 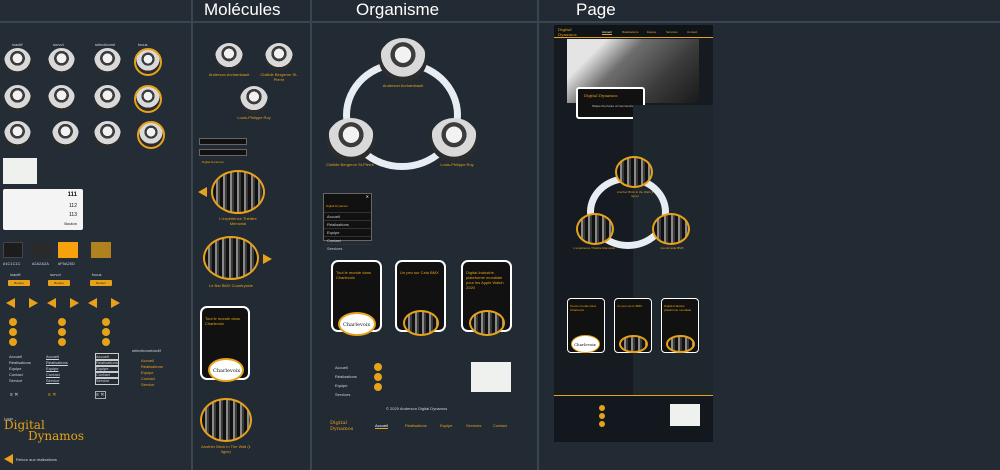 What do you see at coordinates (630, 32) in the screenshot?
I see `page-nav-item: Réalisations` at bounding box center [630, 32].